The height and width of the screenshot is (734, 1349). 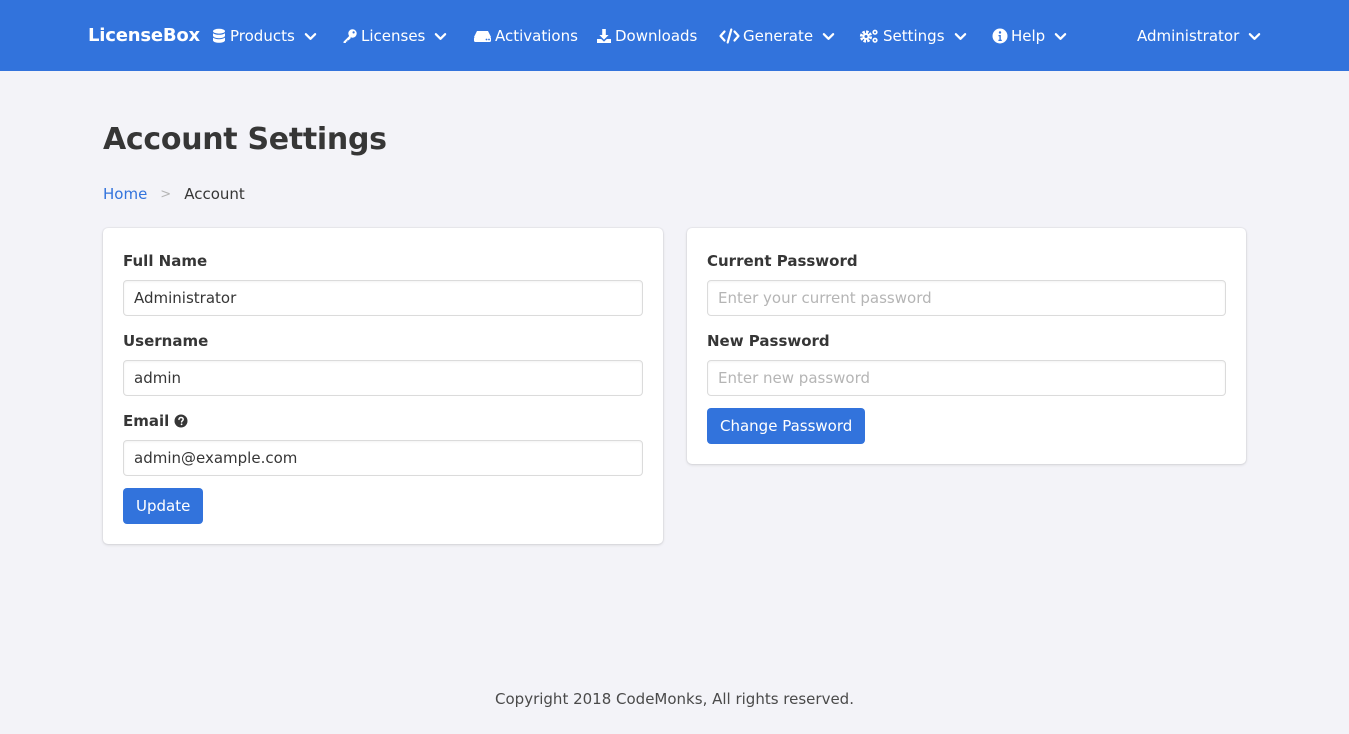 What do you see at coordinates (869, 36) in the screenshot?
I see `cogs-icon` at bounding box center [869, 36].